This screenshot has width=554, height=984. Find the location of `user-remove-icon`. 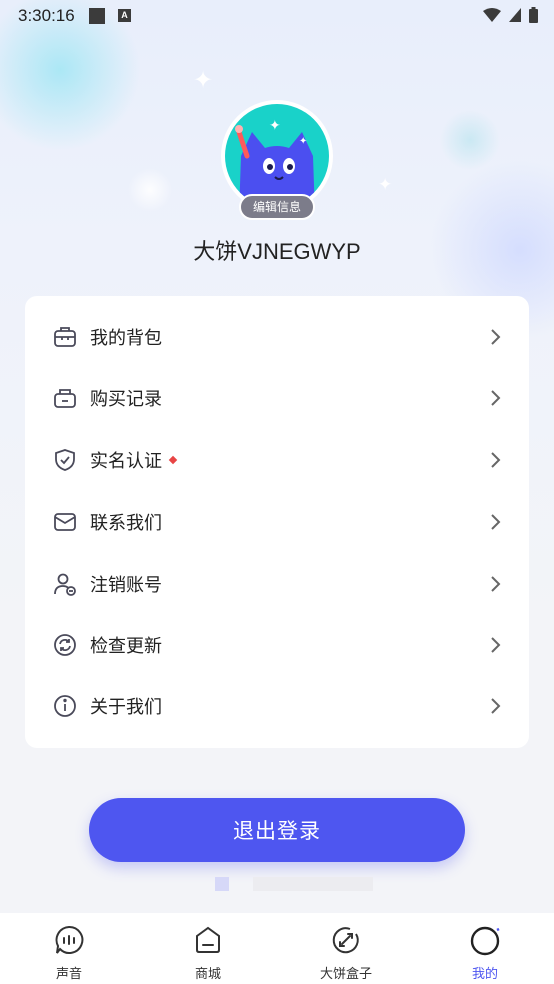

user-remove-icon is located at coordinates (65, 584).